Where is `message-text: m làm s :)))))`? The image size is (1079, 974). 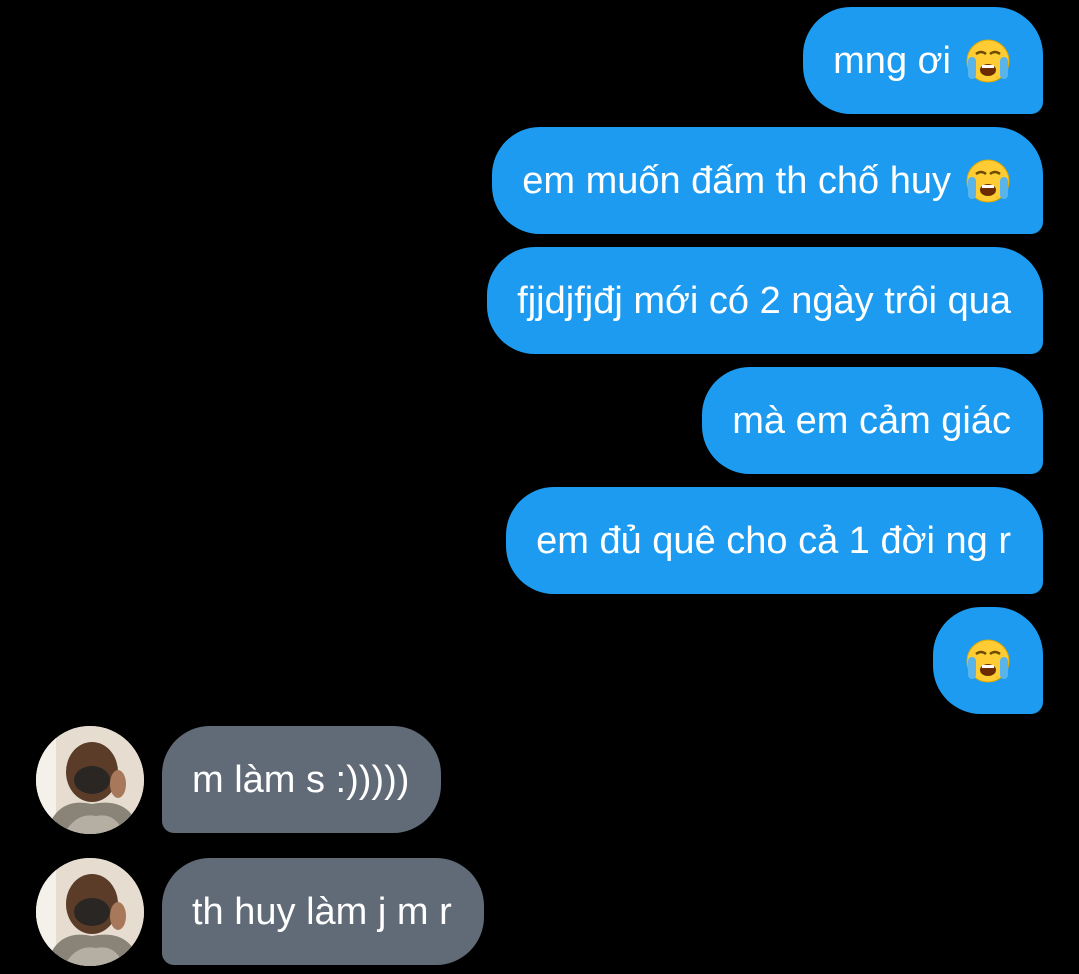
message-text: m làm s :))))) is located at coordinates (301, 779).